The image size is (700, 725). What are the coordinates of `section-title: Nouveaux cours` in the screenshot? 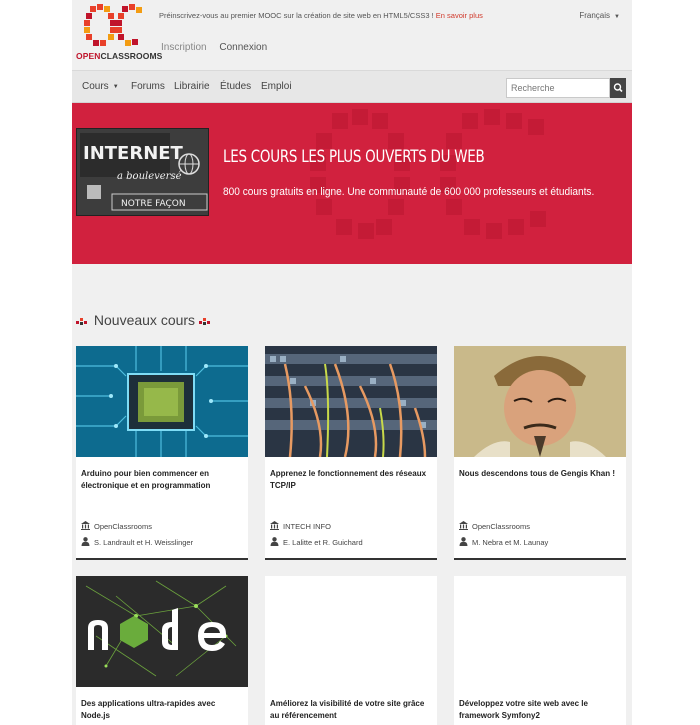 It's located at (144, 321).